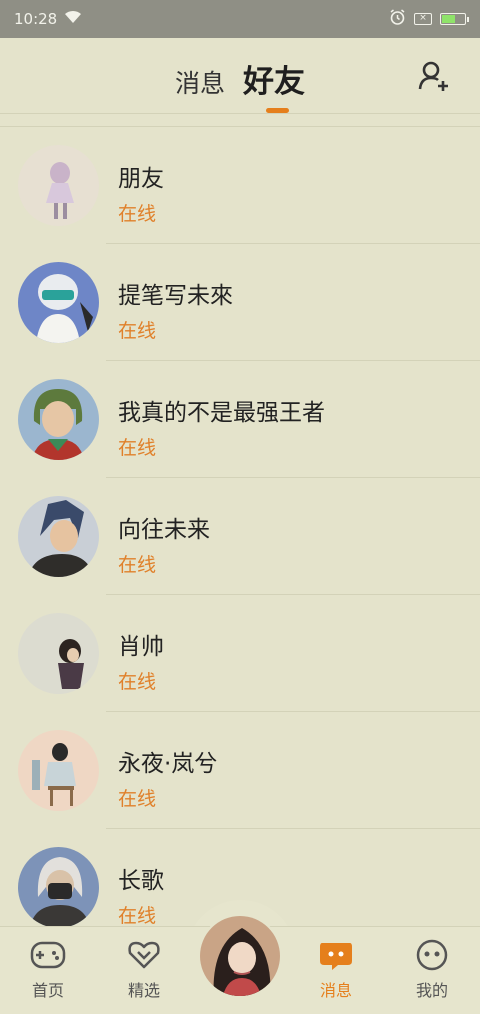 The height and width of the screenshot is (1014, 480). I want to click on nav-home: 首页, so click(48, 970).